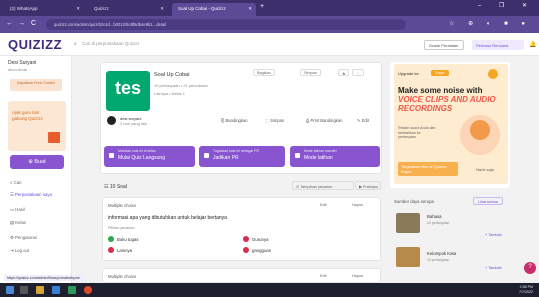 Image resolution: width=539 pixels, height=297 pixels. I want to click on system-tray: 2:58 PM 7/7/2022, so click(526, 289).